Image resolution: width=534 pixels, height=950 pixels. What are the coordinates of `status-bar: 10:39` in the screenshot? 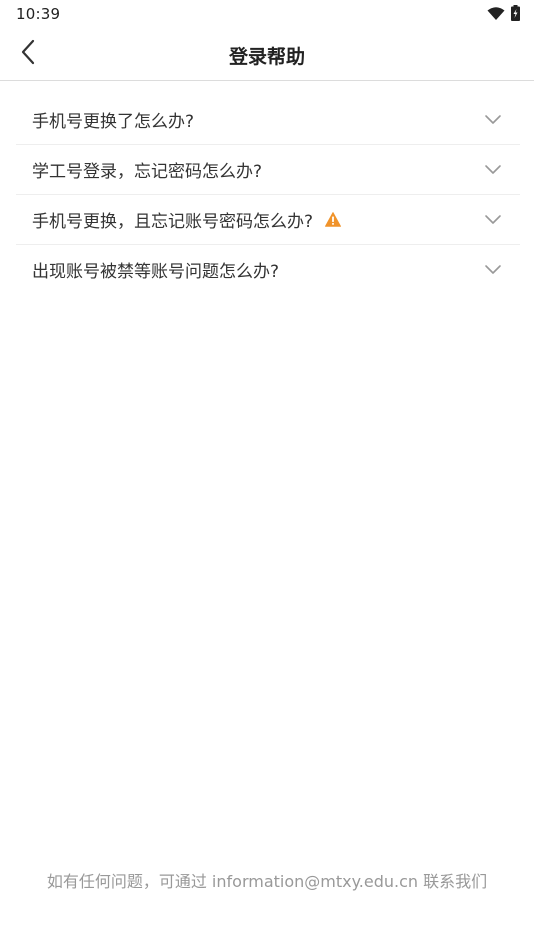 It's located at (267, 14).